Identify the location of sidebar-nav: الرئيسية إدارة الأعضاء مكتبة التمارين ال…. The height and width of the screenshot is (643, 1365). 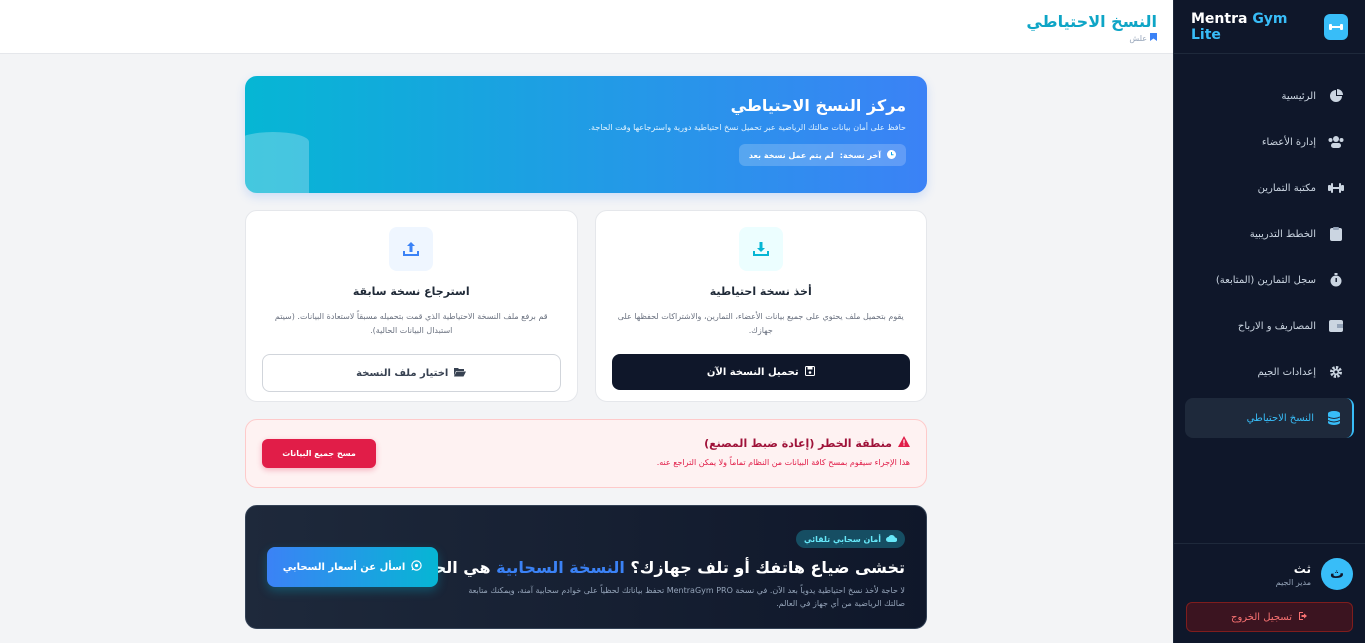
(1269, 246).